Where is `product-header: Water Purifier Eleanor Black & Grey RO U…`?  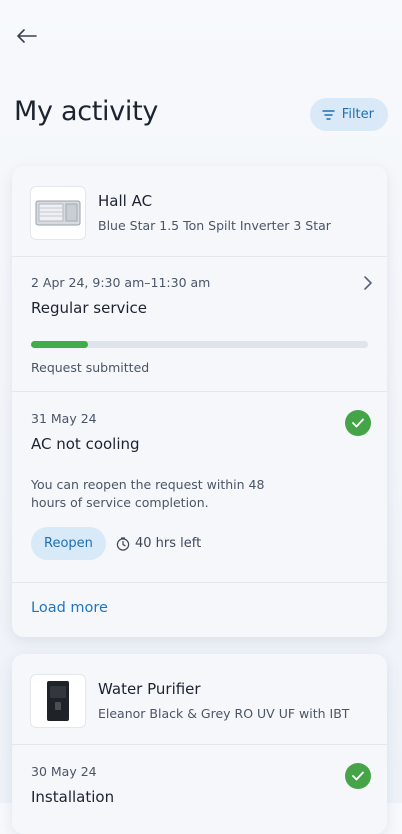 product-header: Water Purifier Eleanor Black & Grey RO U… is located at coordinates (199, 699).